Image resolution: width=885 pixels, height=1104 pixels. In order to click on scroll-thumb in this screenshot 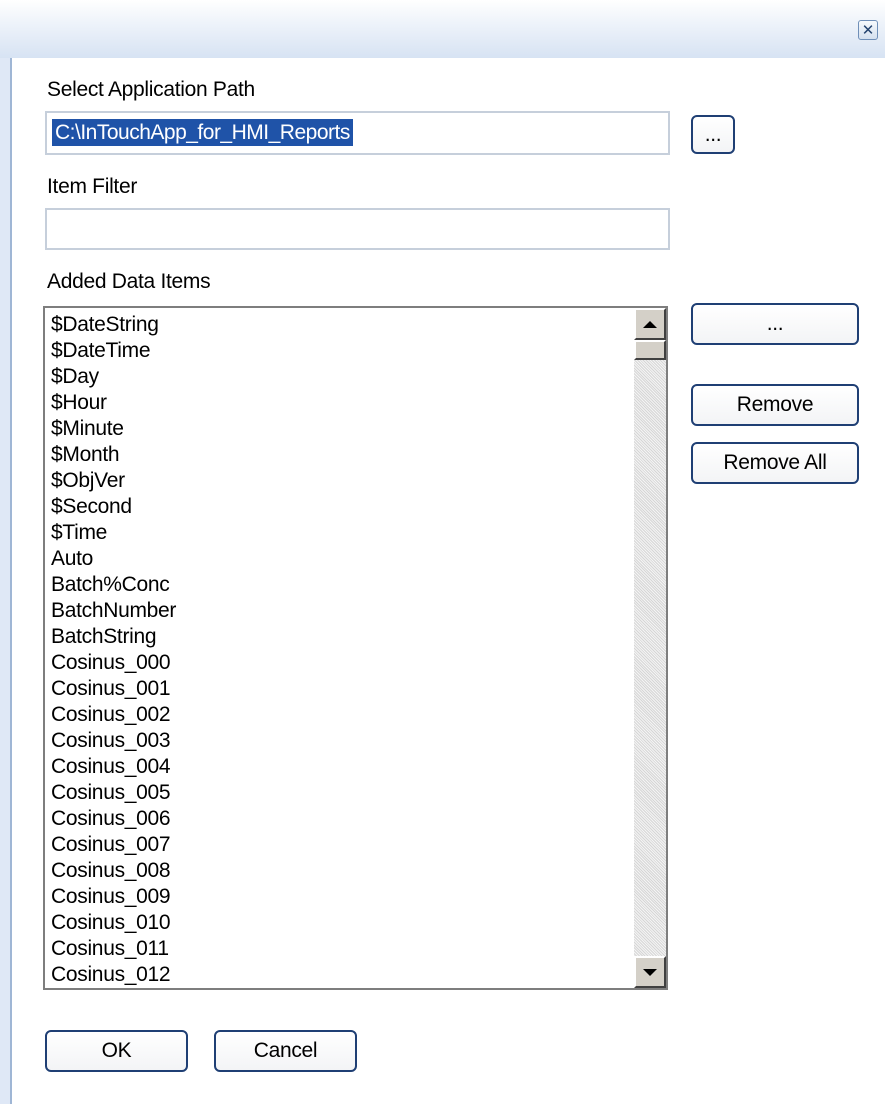, I will do `click(650, 350)`.